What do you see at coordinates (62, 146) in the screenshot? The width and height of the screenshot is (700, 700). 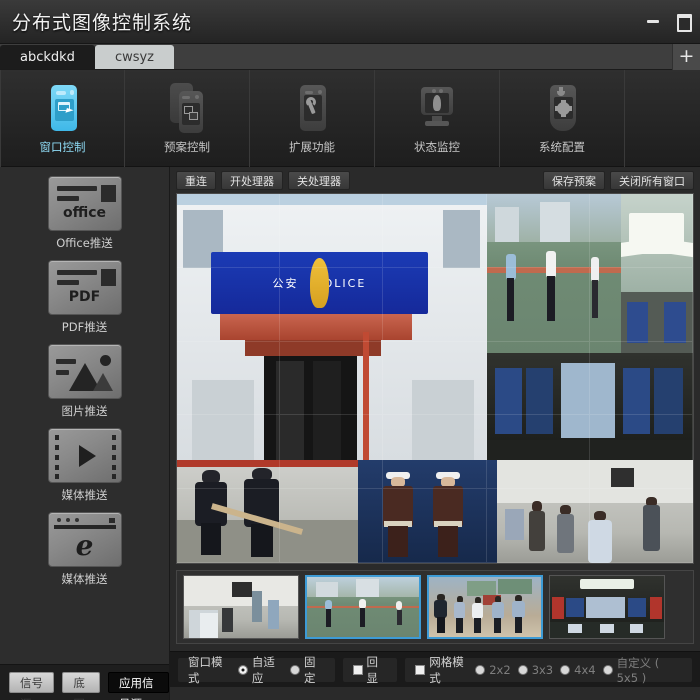 I see `ribbon-label: 窗口控制` at bounding box center [62, 146].